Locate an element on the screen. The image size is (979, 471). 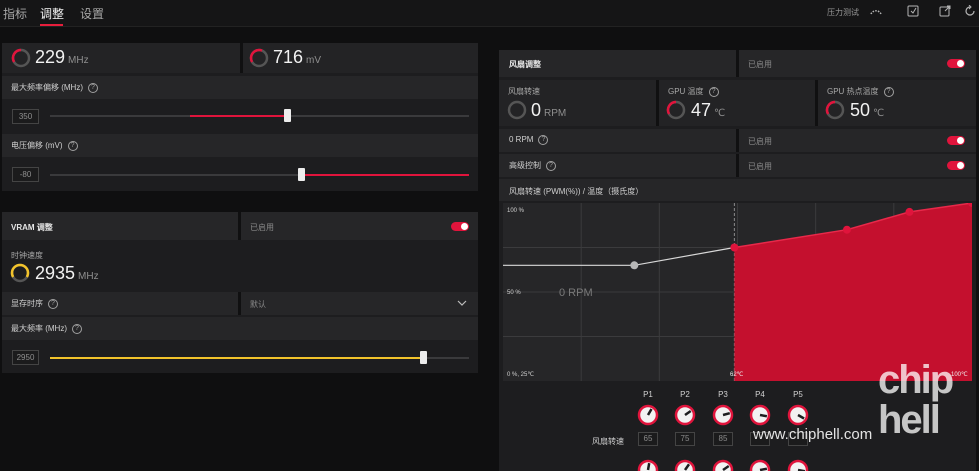
tick-label-origin: 0 %, 25℃ is located at coordinates (520, 375).